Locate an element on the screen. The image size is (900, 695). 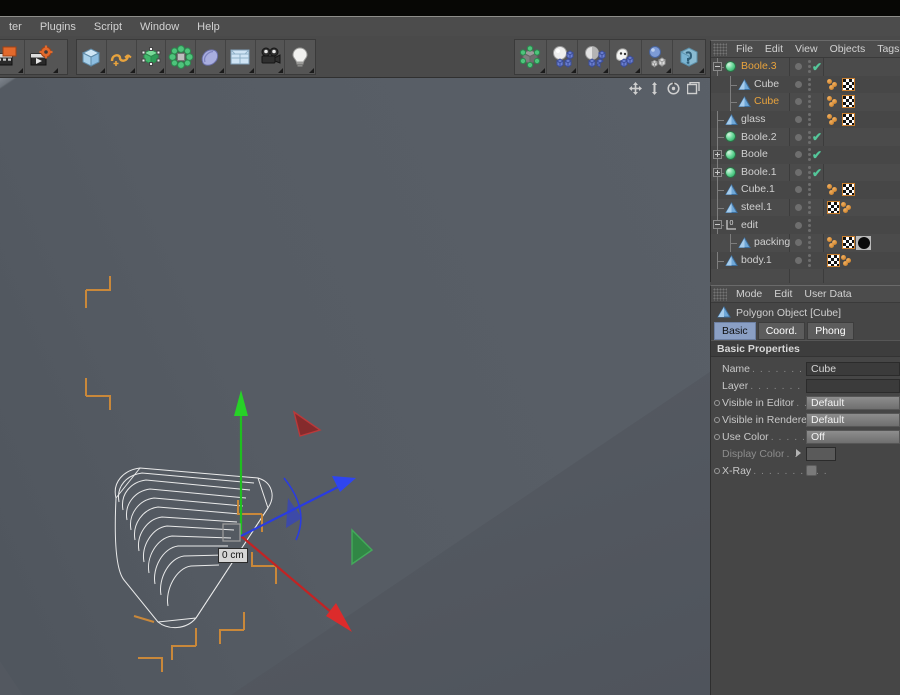
attribute-tab-coord: Coord. is located at coordinates (781, 331).